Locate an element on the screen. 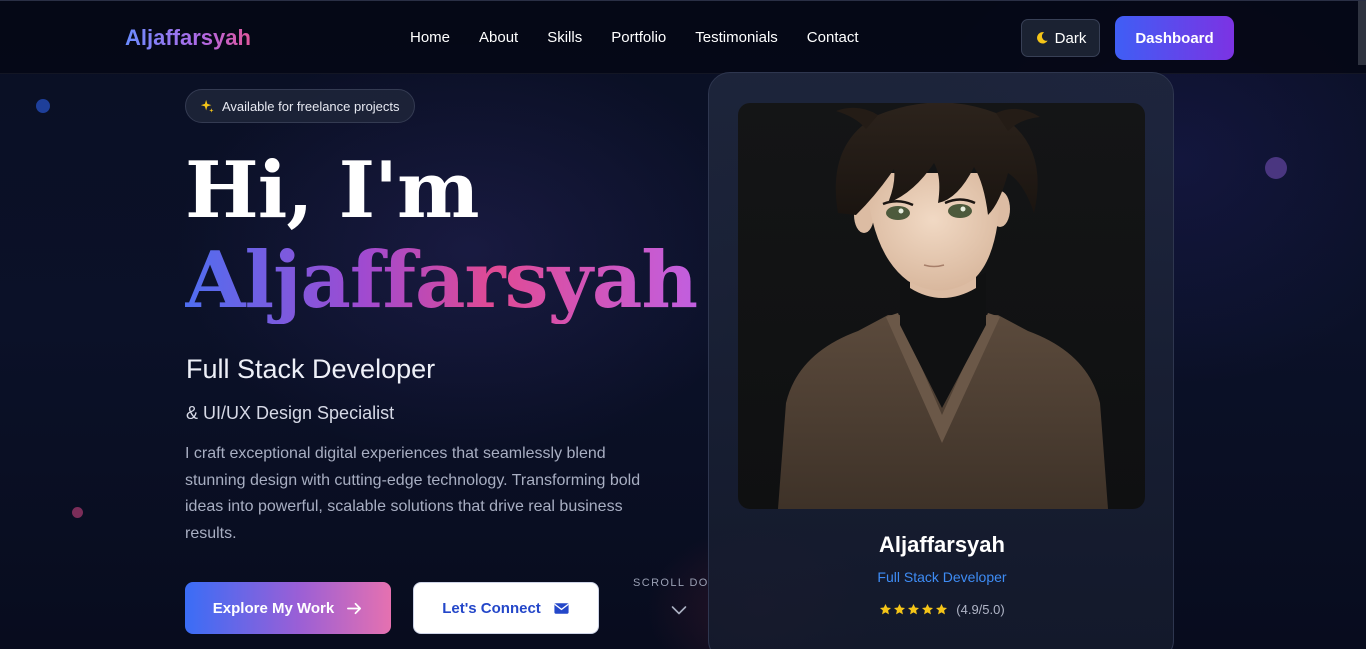  arrow-right-icon is located at coordinates (354, 608).